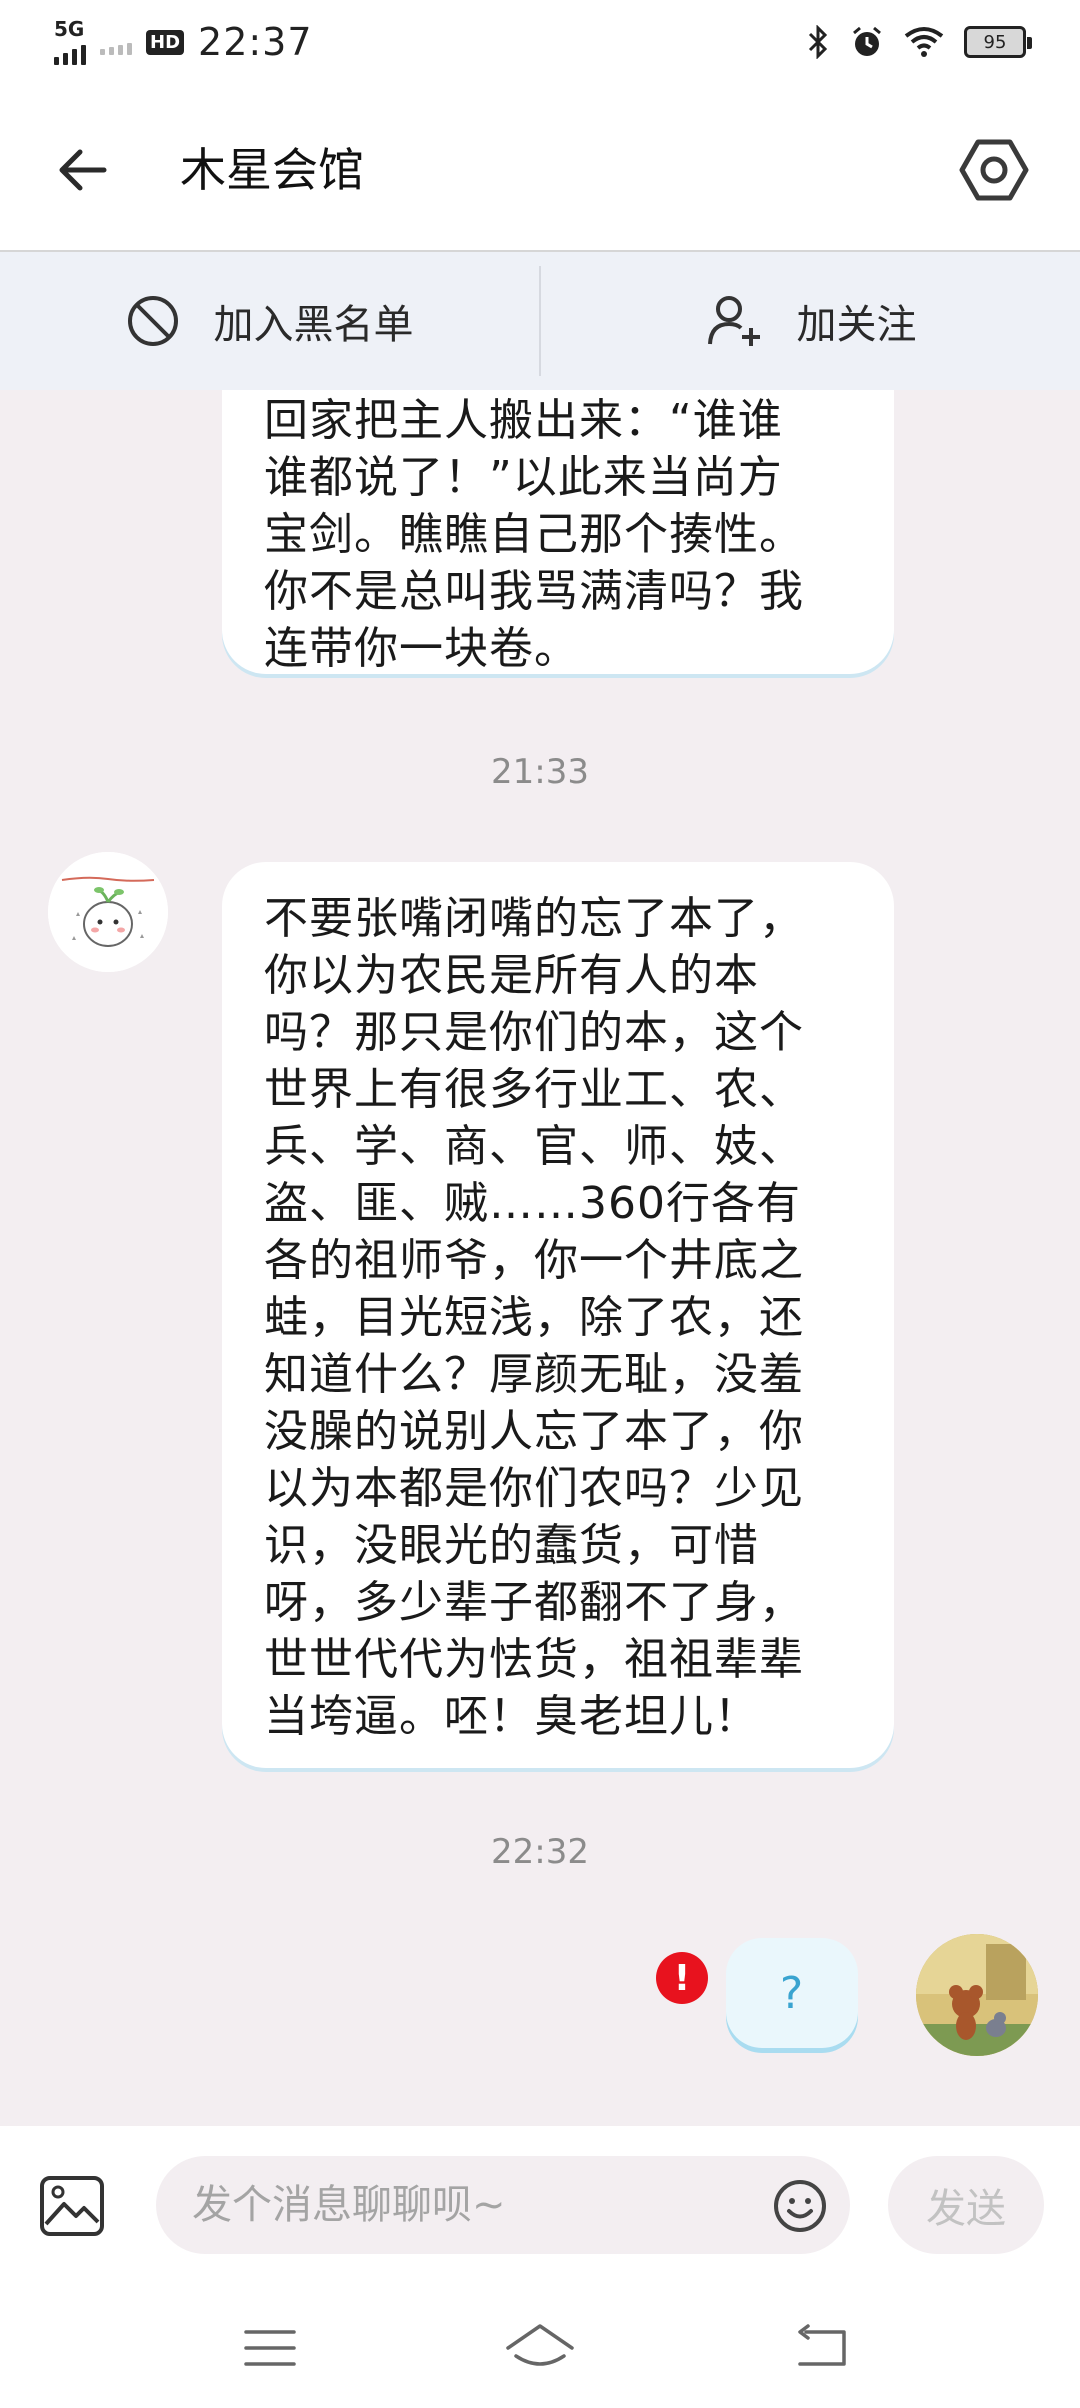 The image size is (1080, 2408). What do you see at coordinates (116, 42) in the screenshot?
I see `signal-bars-2-icon` at bounding box center [116, 42].